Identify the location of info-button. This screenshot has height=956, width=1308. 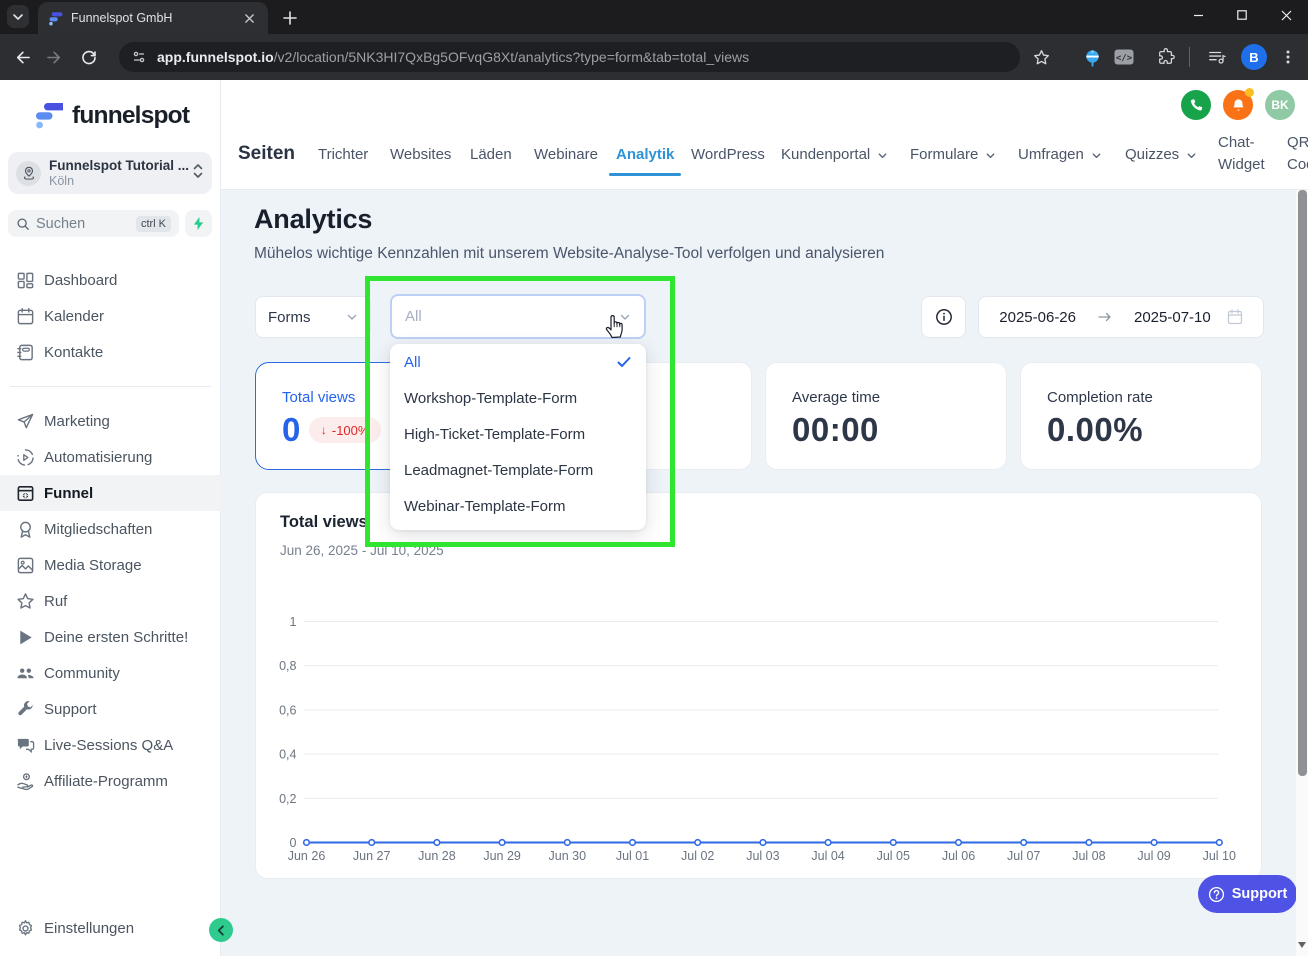
(943, 317).